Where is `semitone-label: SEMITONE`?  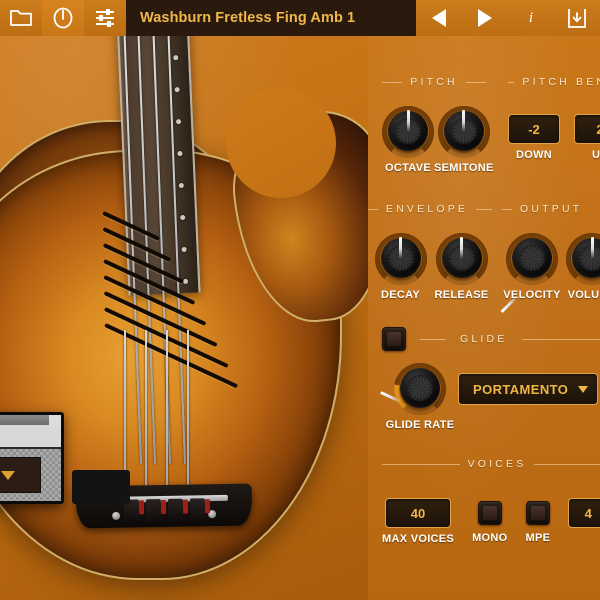 semitone-label: SEMITONE is located at coordinates (464, 168).